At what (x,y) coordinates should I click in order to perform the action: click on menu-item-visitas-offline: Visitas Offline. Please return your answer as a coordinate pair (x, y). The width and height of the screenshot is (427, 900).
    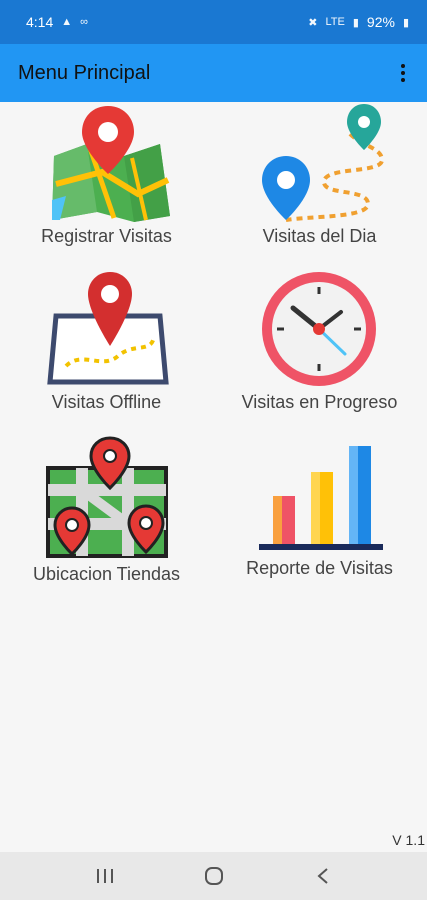
    Looking at the image, I should click on (106, 341).